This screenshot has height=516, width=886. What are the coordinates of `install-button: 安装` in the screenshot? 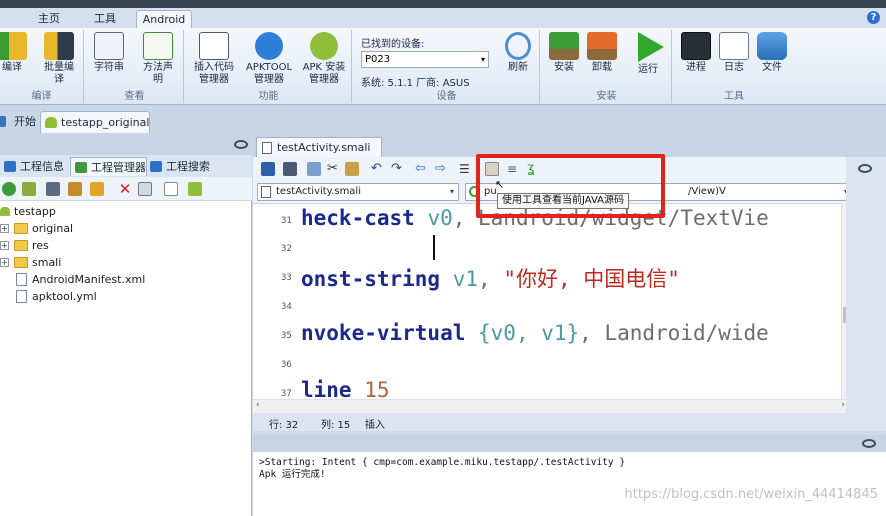 It's located at (564, 53).